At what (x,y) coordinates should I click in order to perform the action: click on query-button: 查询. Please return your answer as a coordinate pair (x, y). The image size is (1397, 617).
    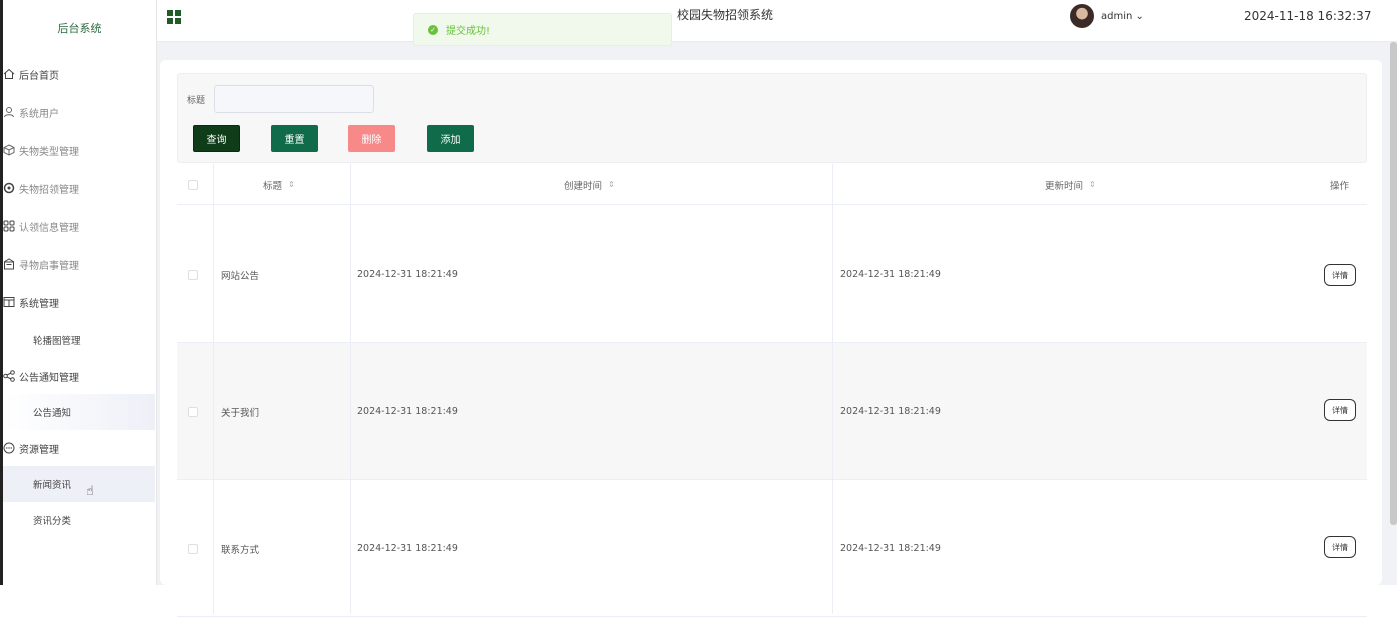
    Looking at the image, I should click on (216, 138).